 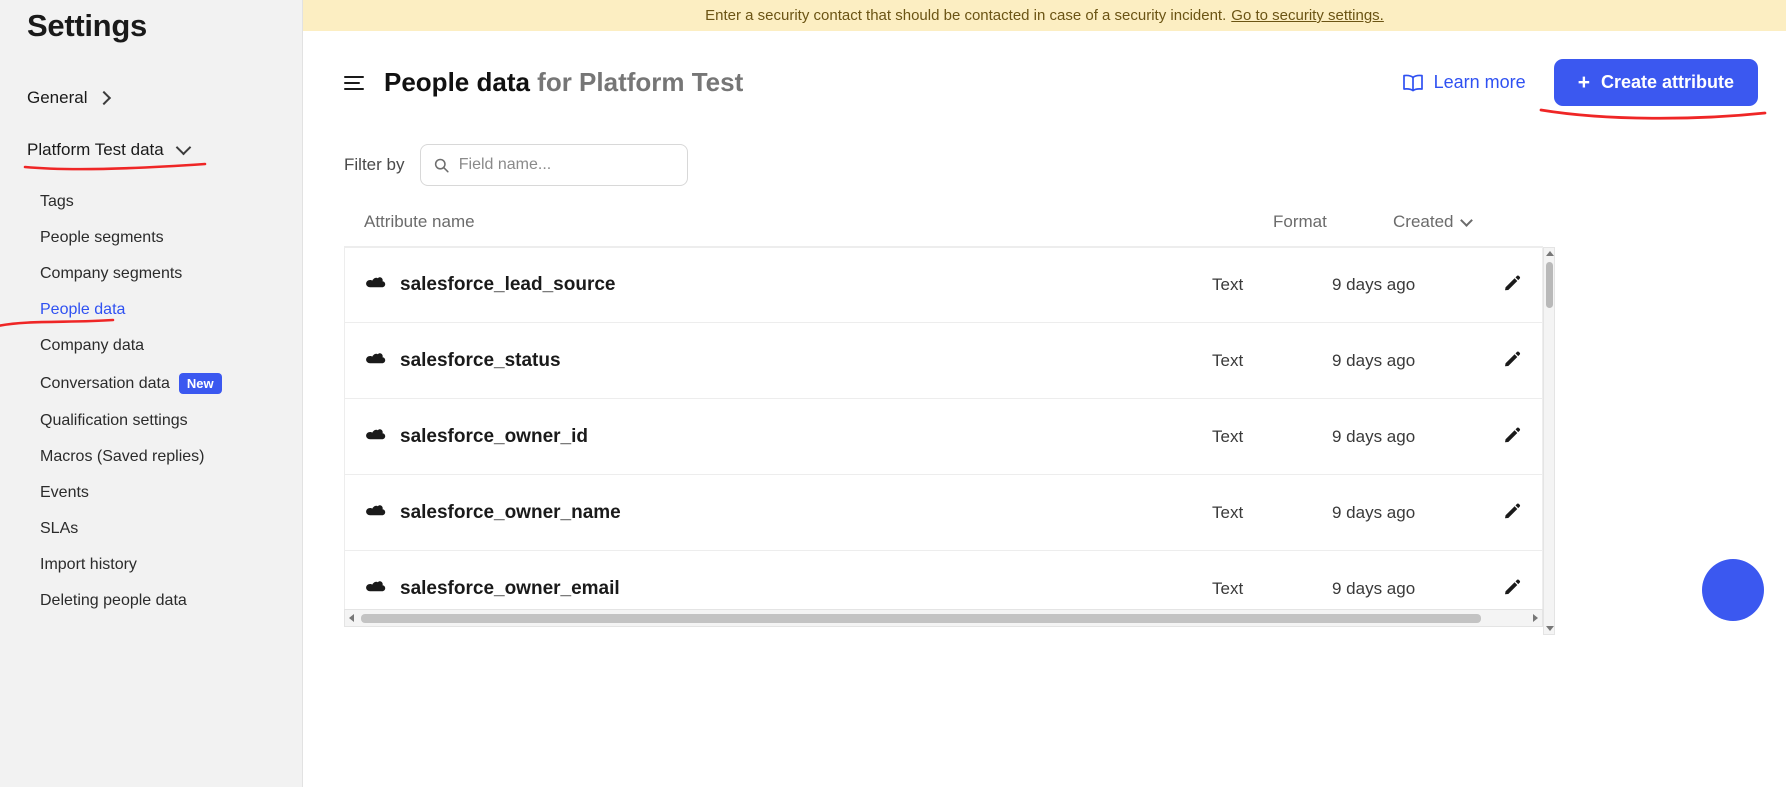 I want to click on search-input, so click(x=566, y=165).